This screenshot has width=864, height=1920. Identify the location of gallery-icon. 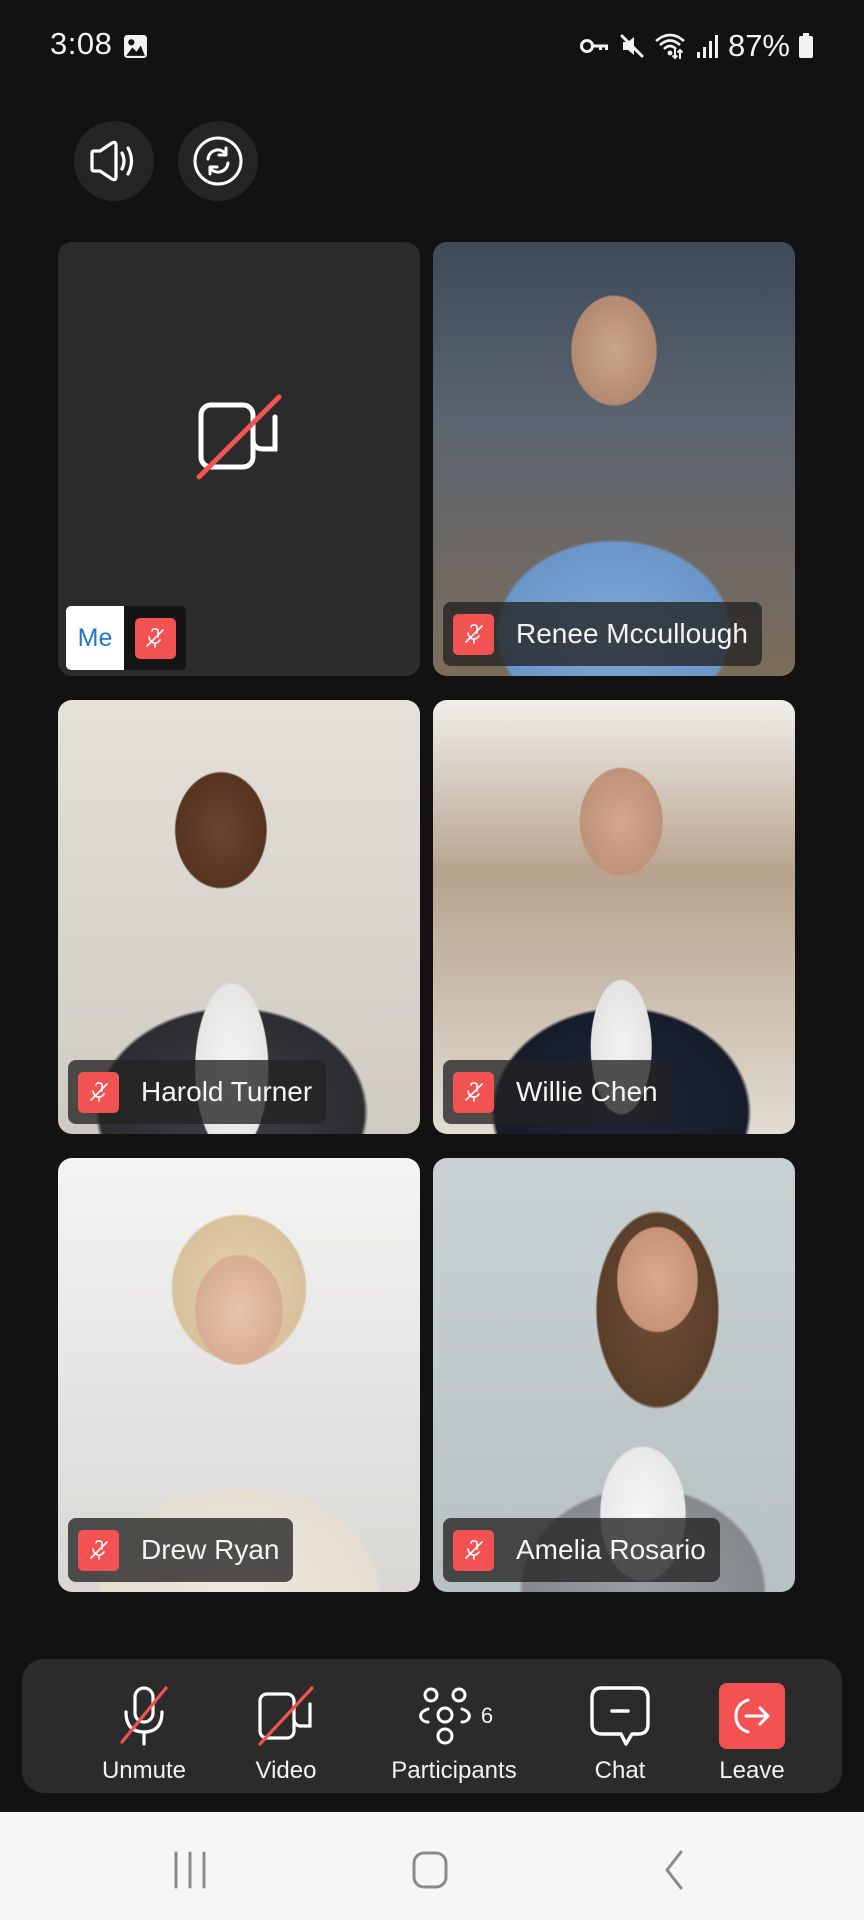
(135, 46).